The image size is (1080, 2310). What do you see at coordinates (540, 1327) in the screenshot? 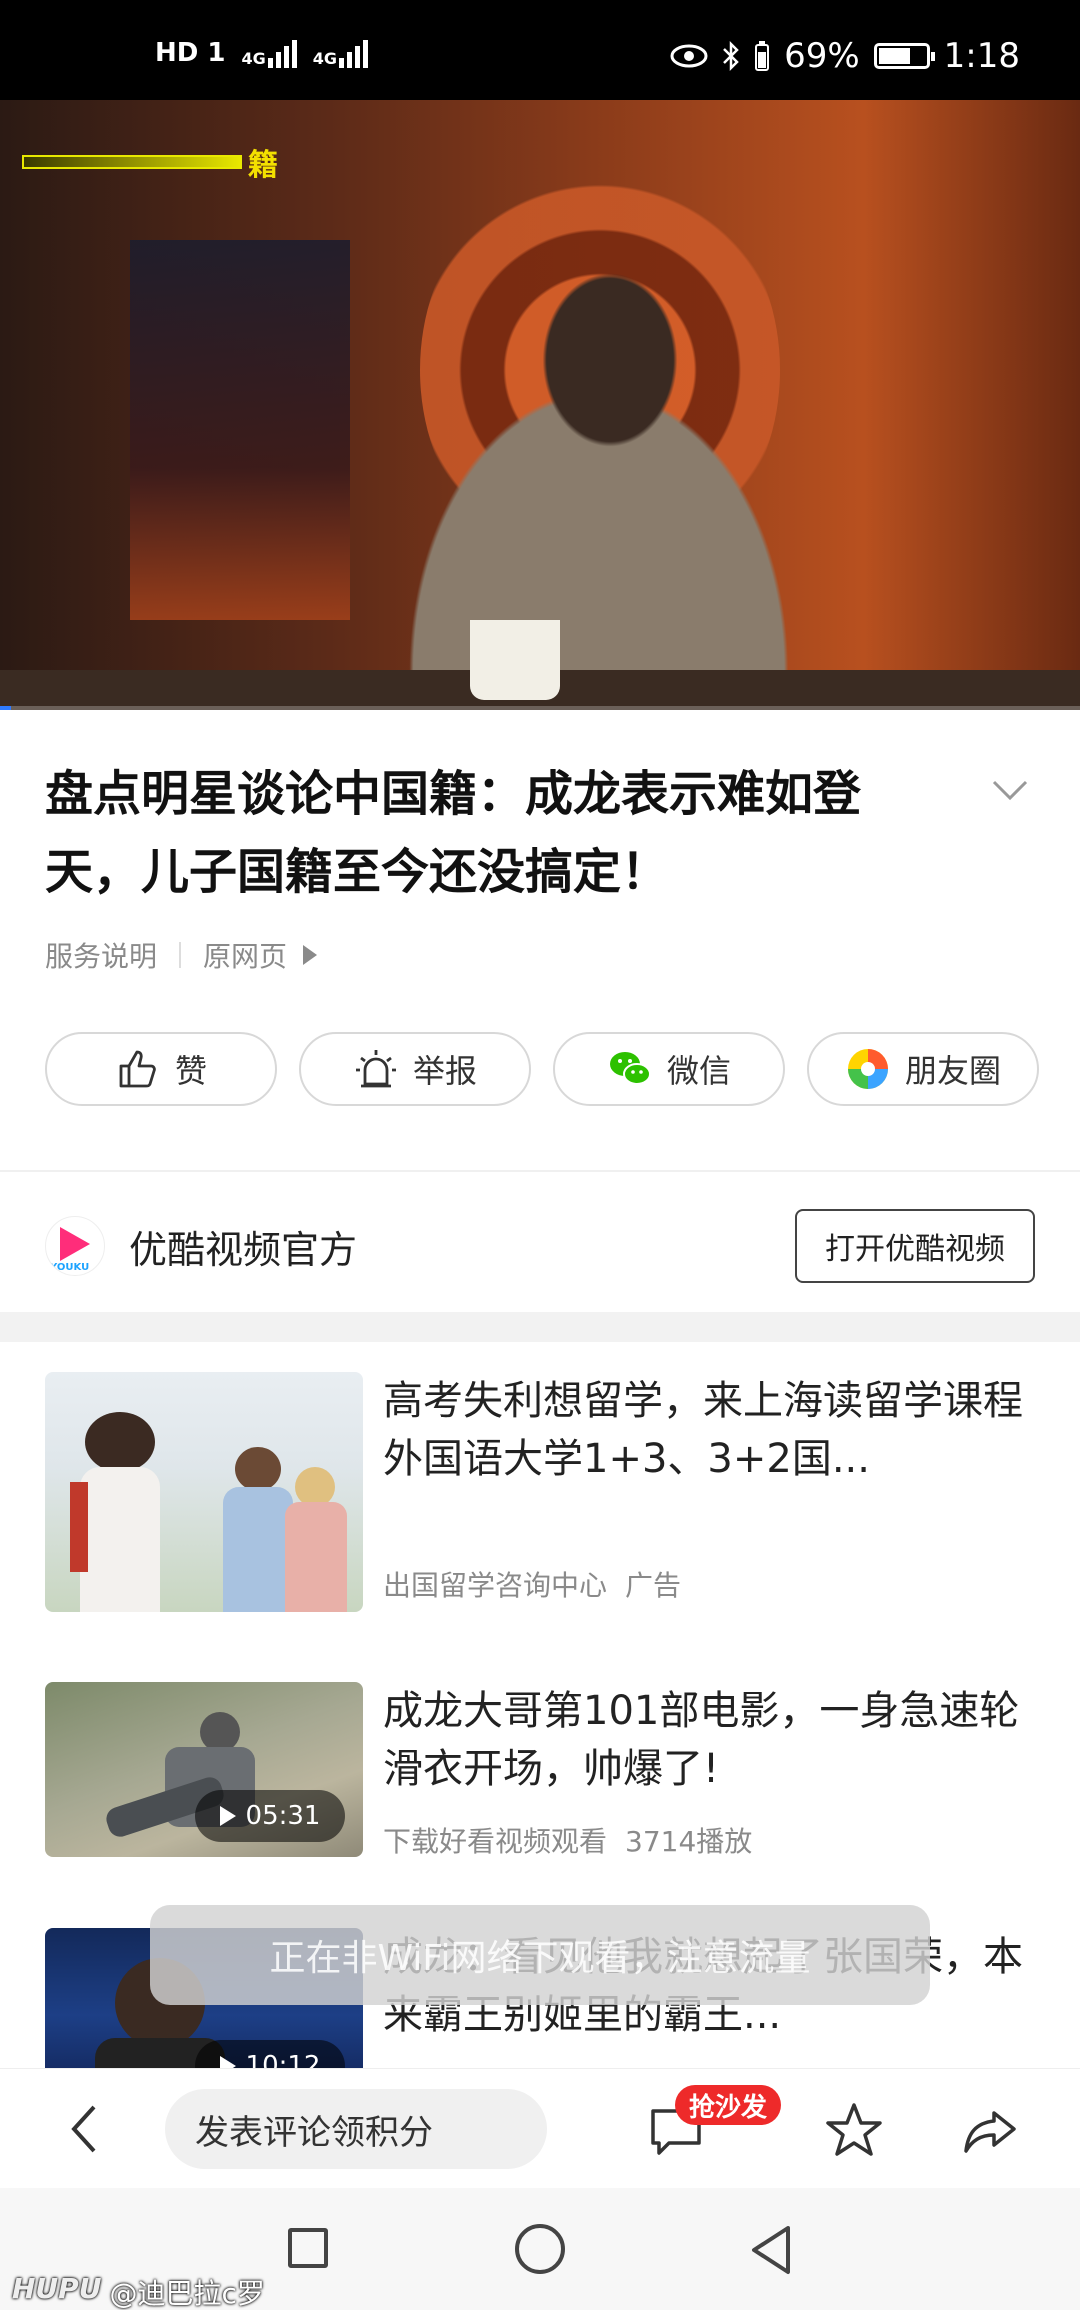
I see `section-gap` at bounding box center [540, 1327].